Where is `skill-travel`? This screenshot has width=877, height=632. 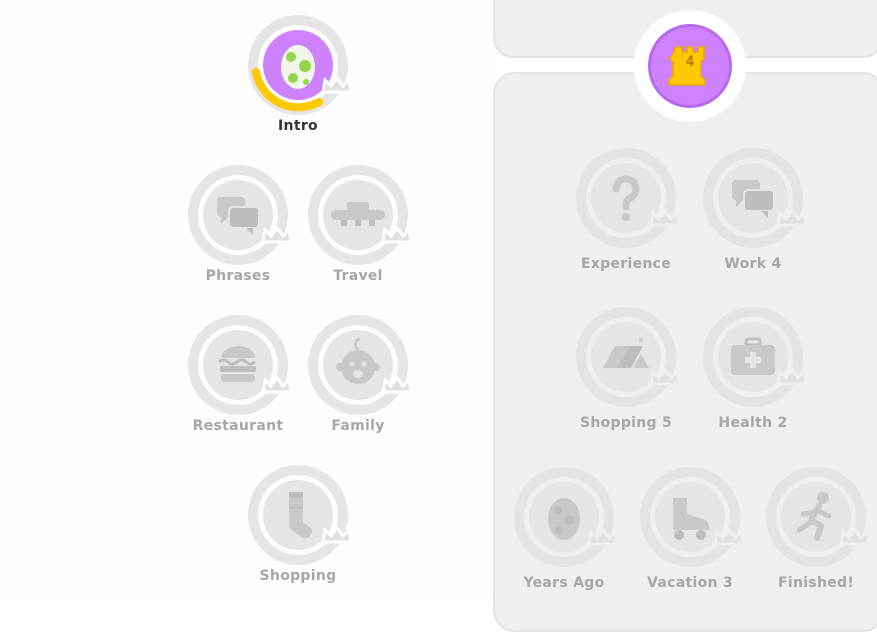 skill-travel is located at coordinates (358, 215).